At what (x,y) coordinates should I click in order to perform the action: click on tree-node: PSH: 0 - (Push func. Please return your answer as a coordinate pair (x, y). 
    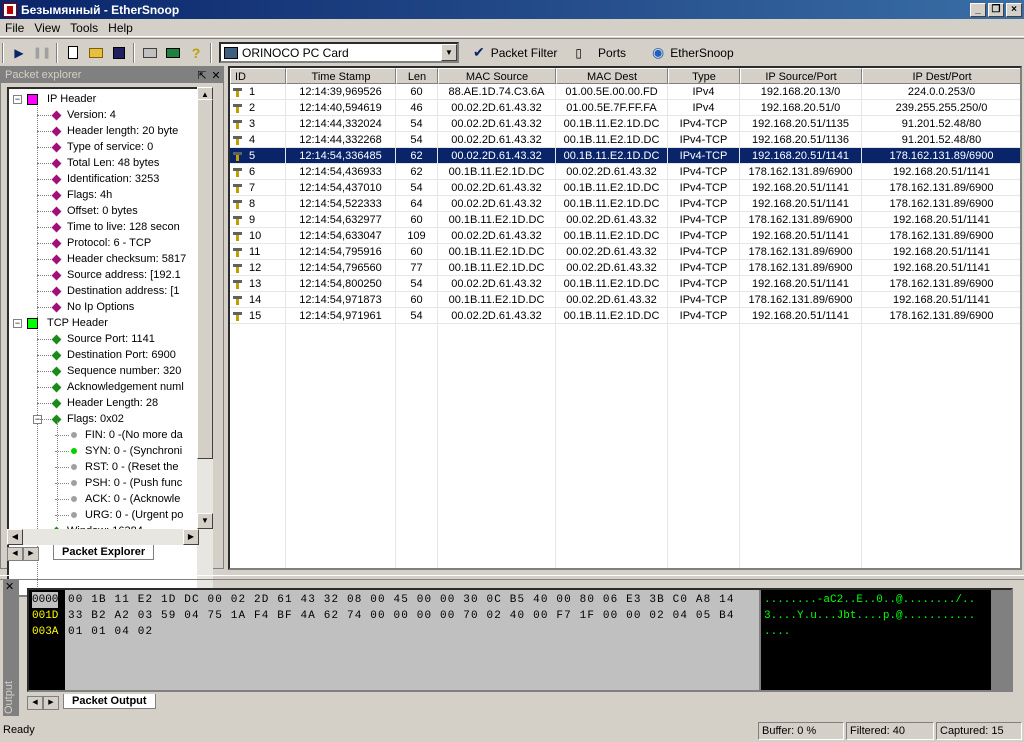
    Looking at the image, I should click on (133, 483).